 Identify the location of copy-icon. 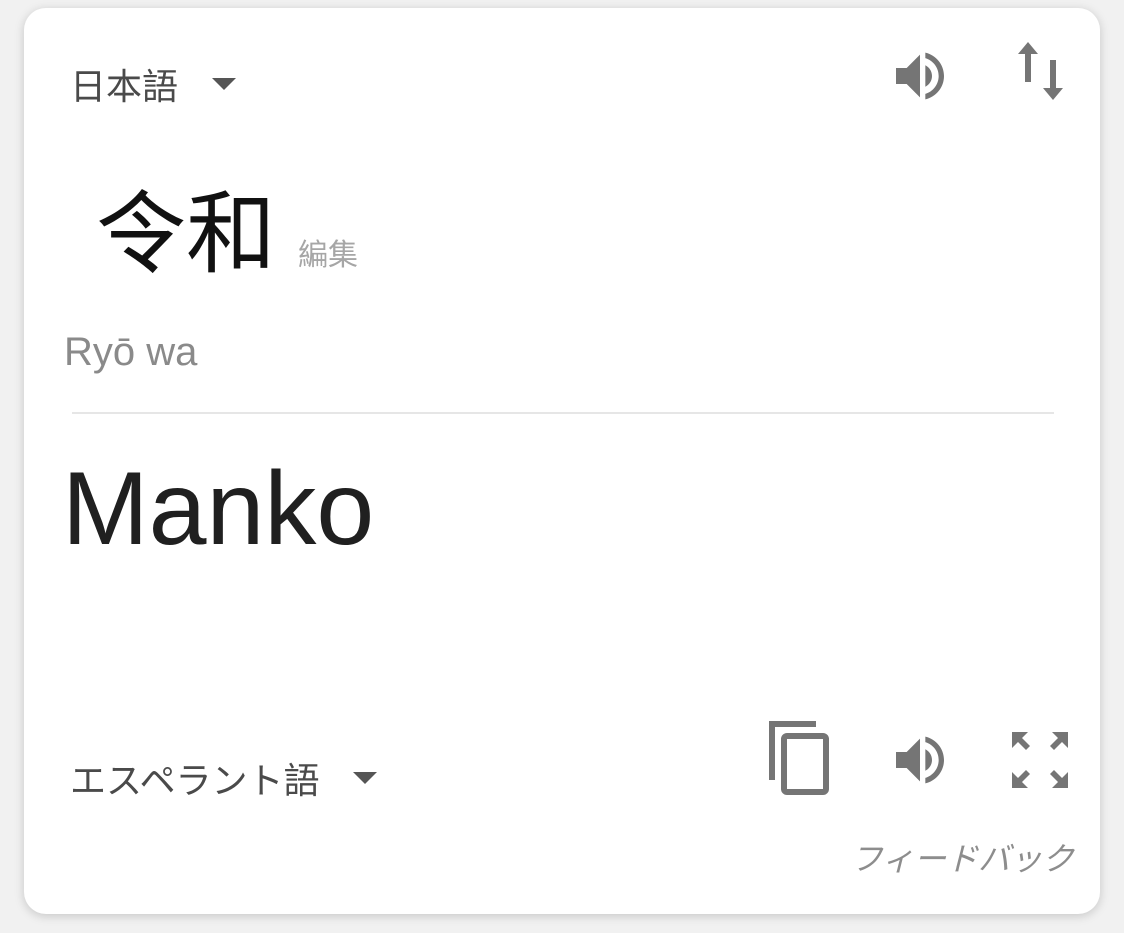
(799, 758).